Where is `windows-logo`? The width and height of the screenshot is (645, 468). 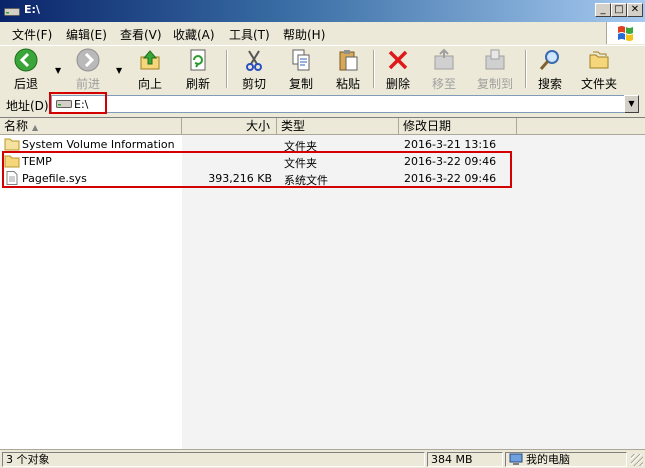
windows-logo is located at coordinates (625, 33).